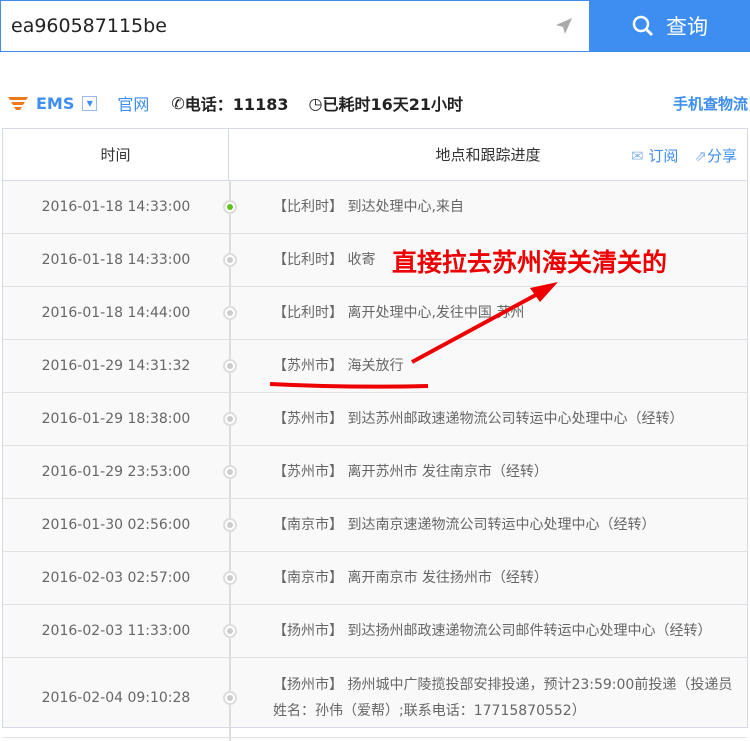  Describe the element at coordinates (116, 419) in the screenshot. I see `row-time: 2016-01-29 18:38:00` at that location.